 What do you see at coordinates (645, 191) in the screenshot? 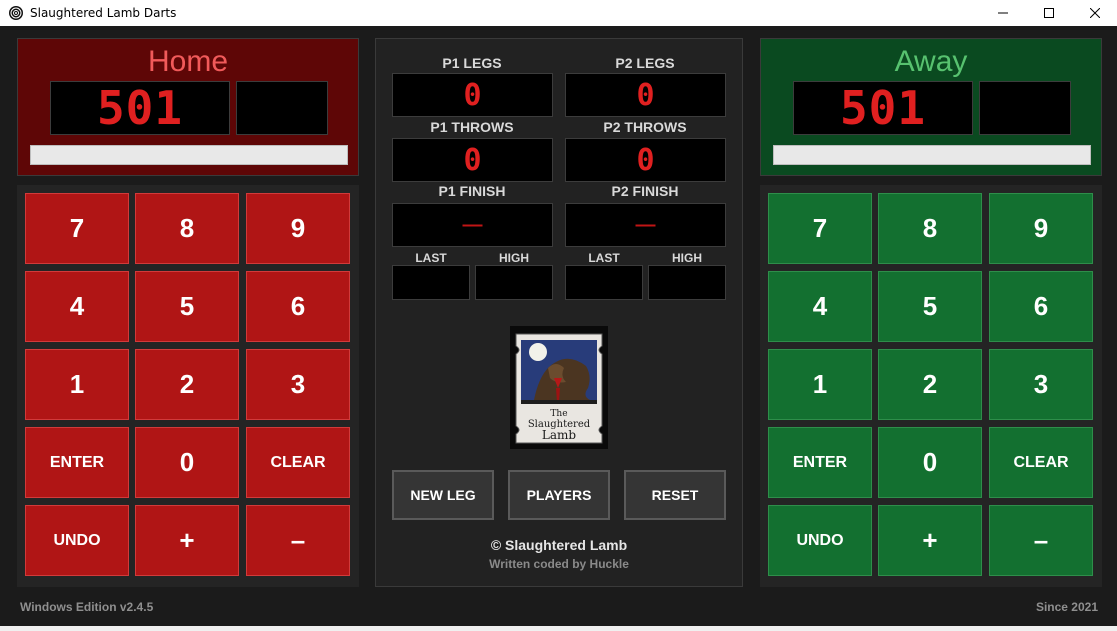
I see `p2-finish-label: P2 FINISH` at bounding box center [645, 191].